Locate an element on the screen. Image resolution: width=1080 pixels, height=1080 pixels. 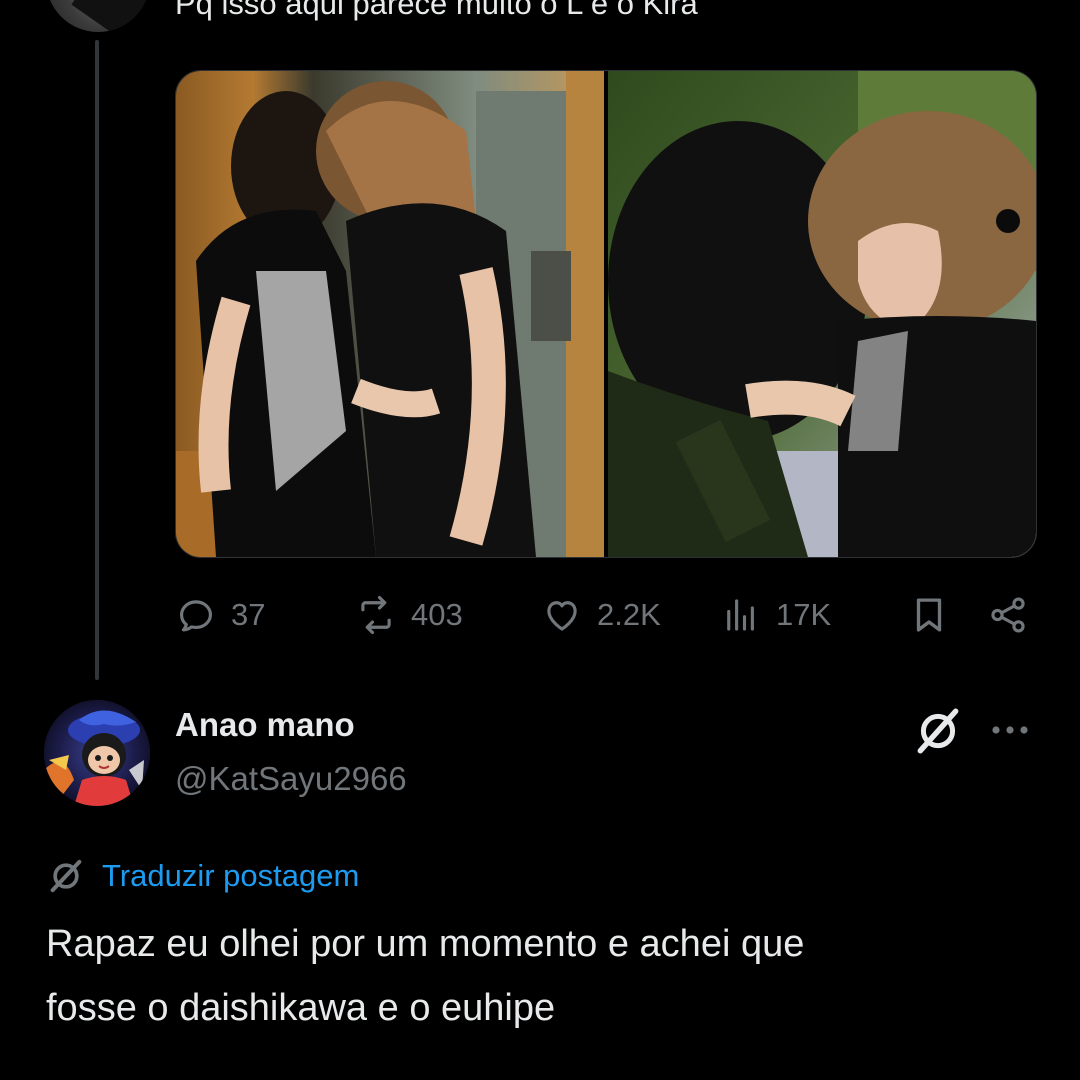
reply-author-handle: @KatSayu2966 is located at coordinates (291, 779).